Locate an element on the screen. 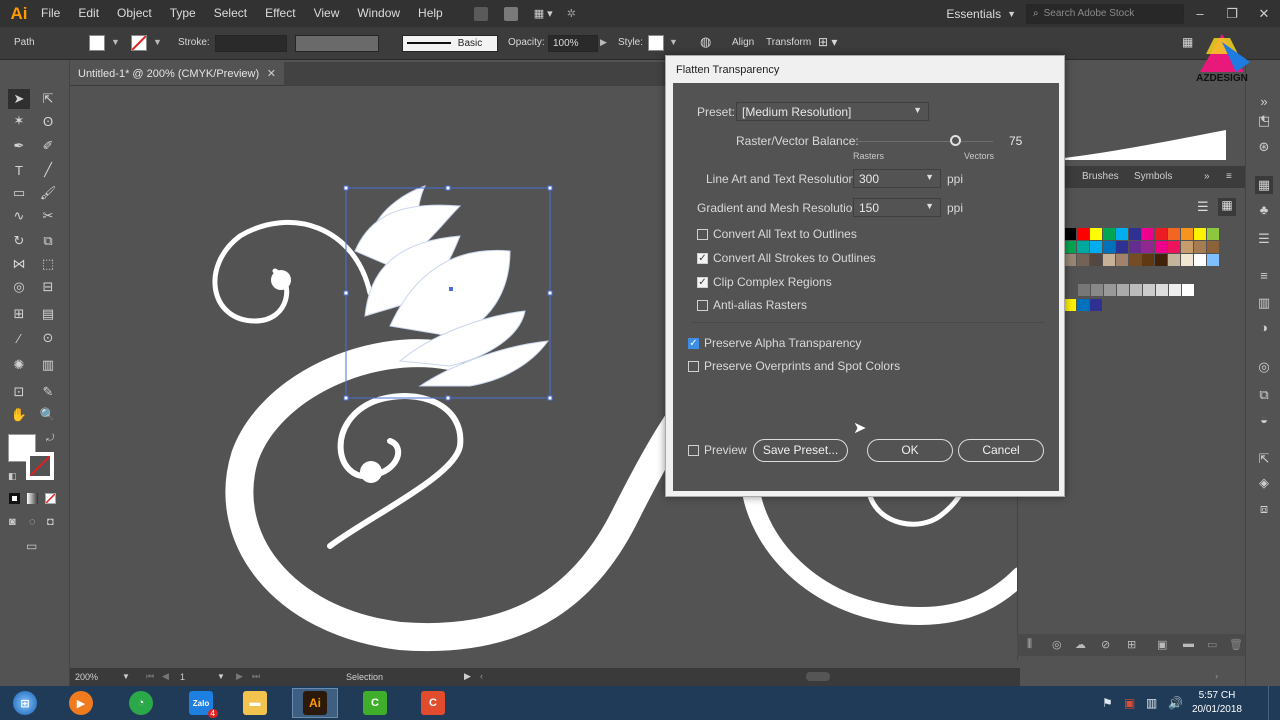  scale-tool: ⧉ is located at coordinates (48, 241).